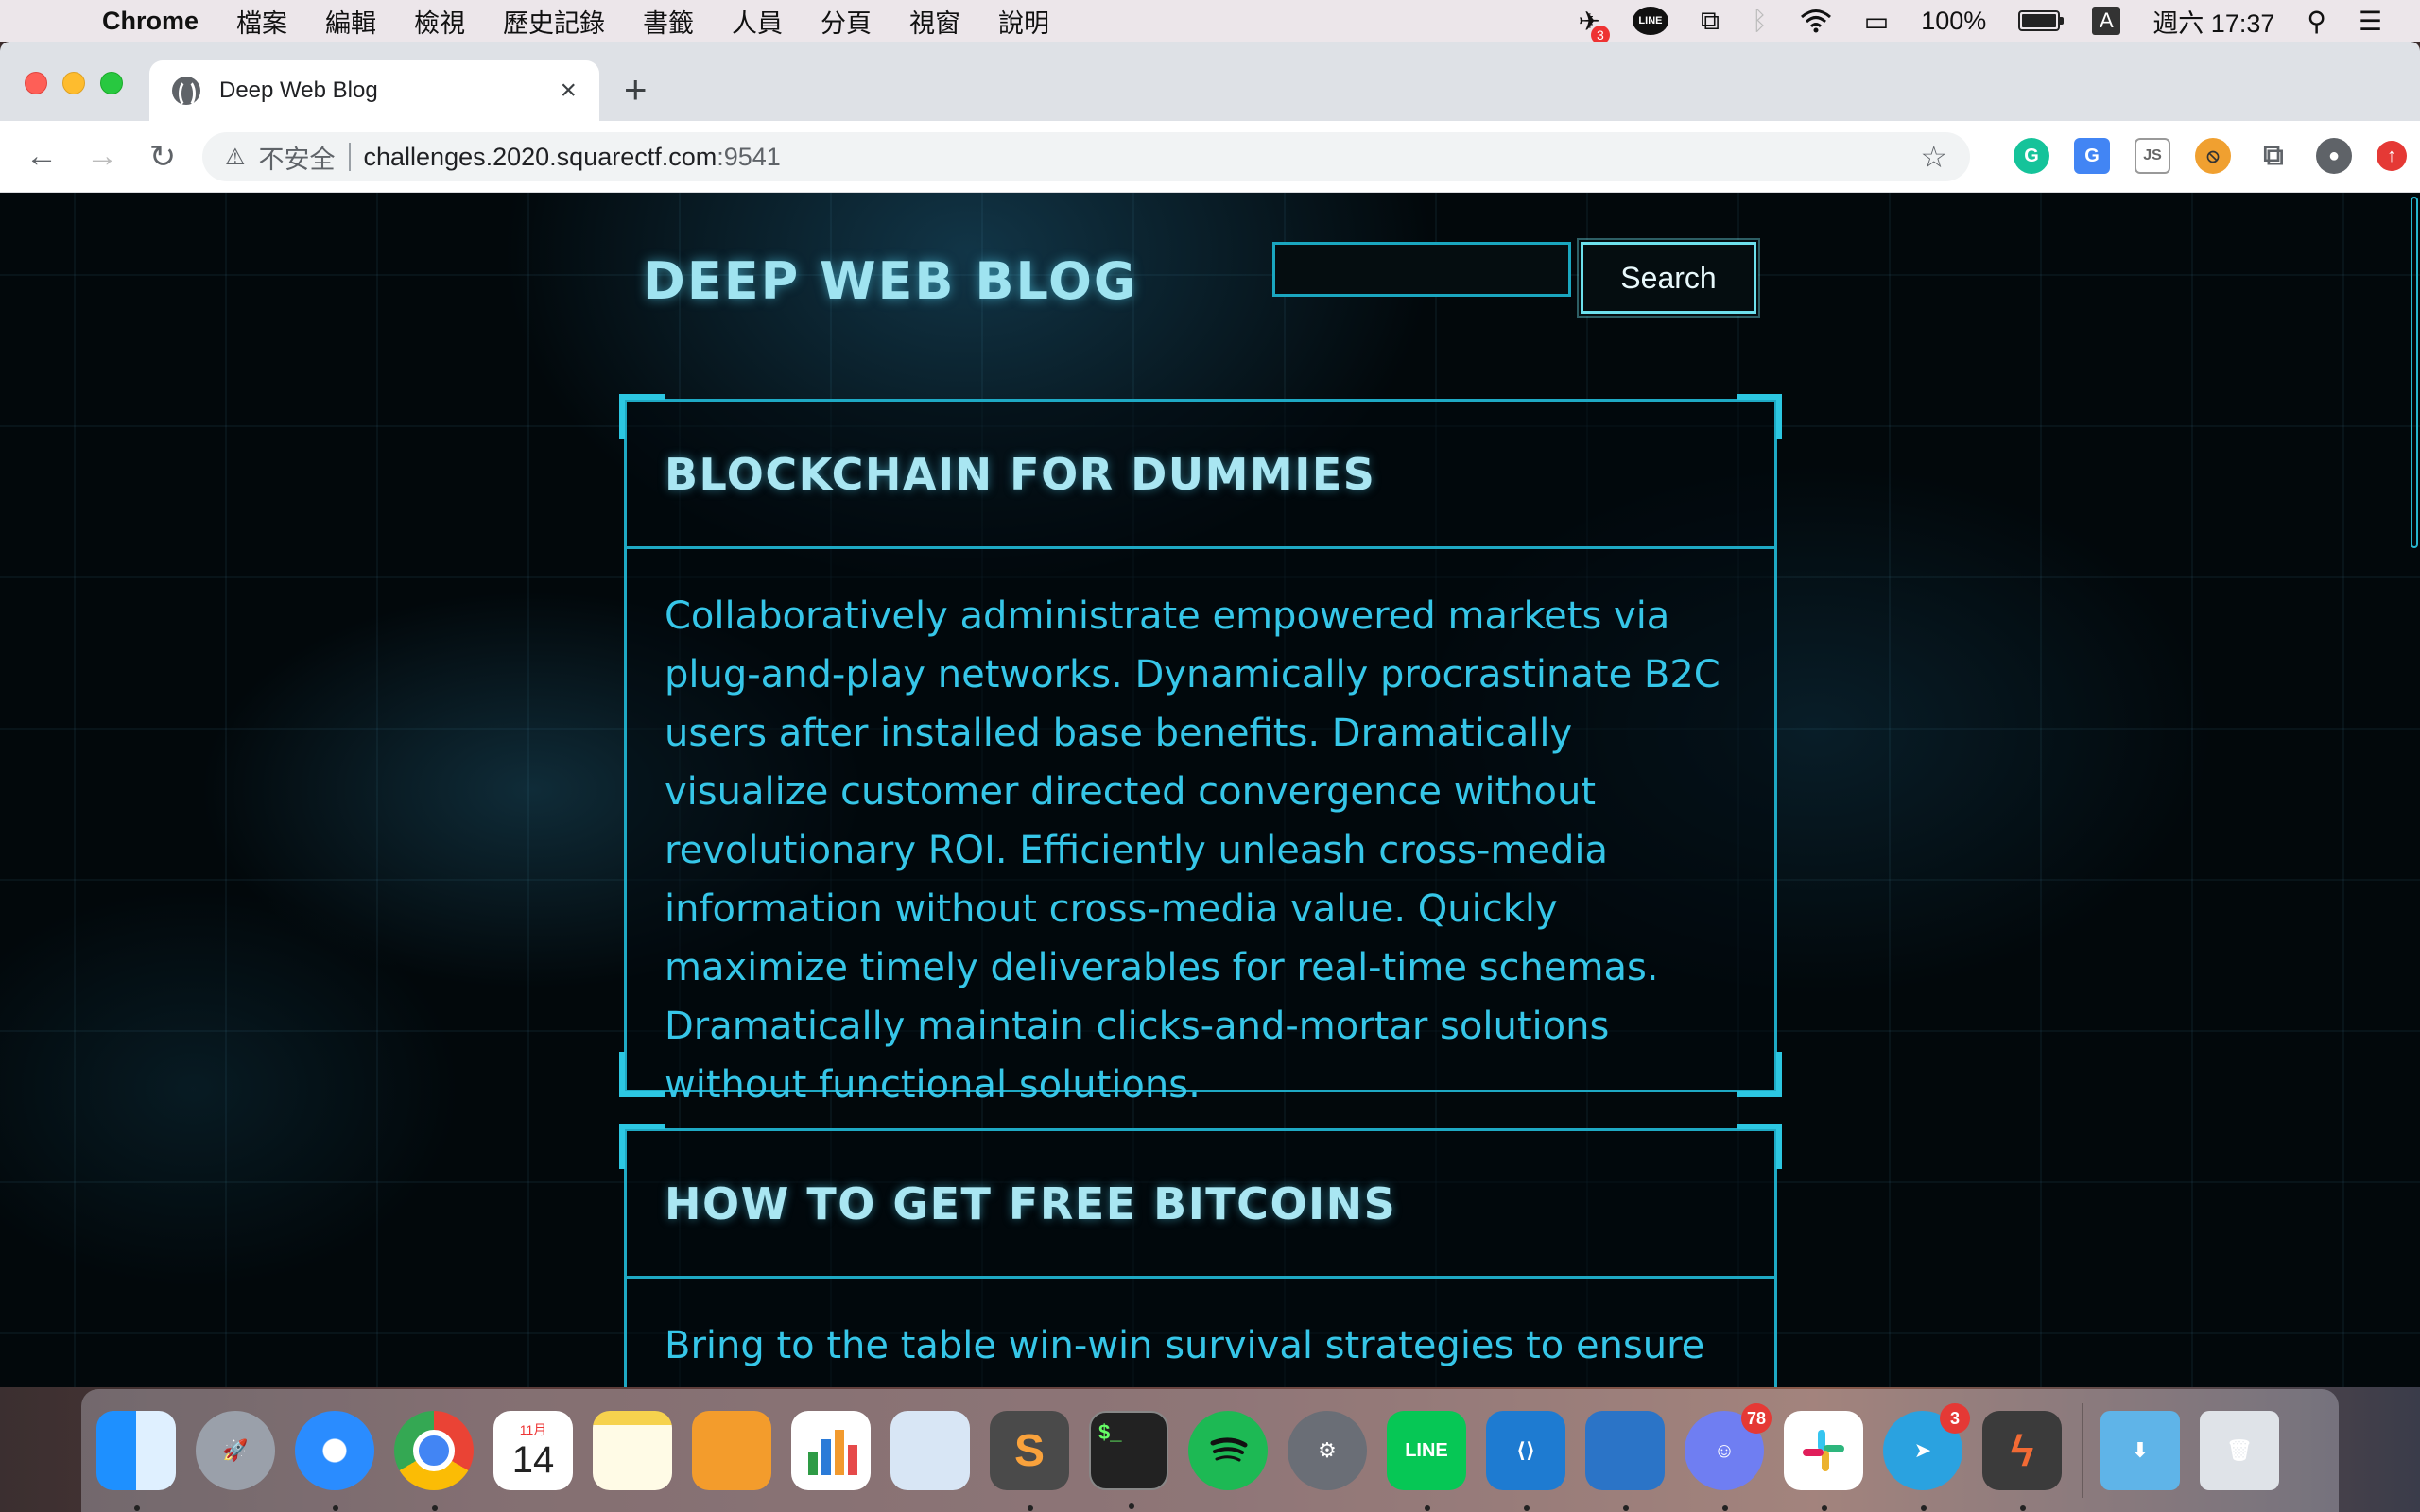 The width and height of the screenshot is (2420, 1512). I want to click on dock: 🚀 11月 14 S $_ ⚙ LINE ⟨⟩ ☺ 78 ➤ 3 ϟ ⬇ 🗑, so click(1210, 1450).